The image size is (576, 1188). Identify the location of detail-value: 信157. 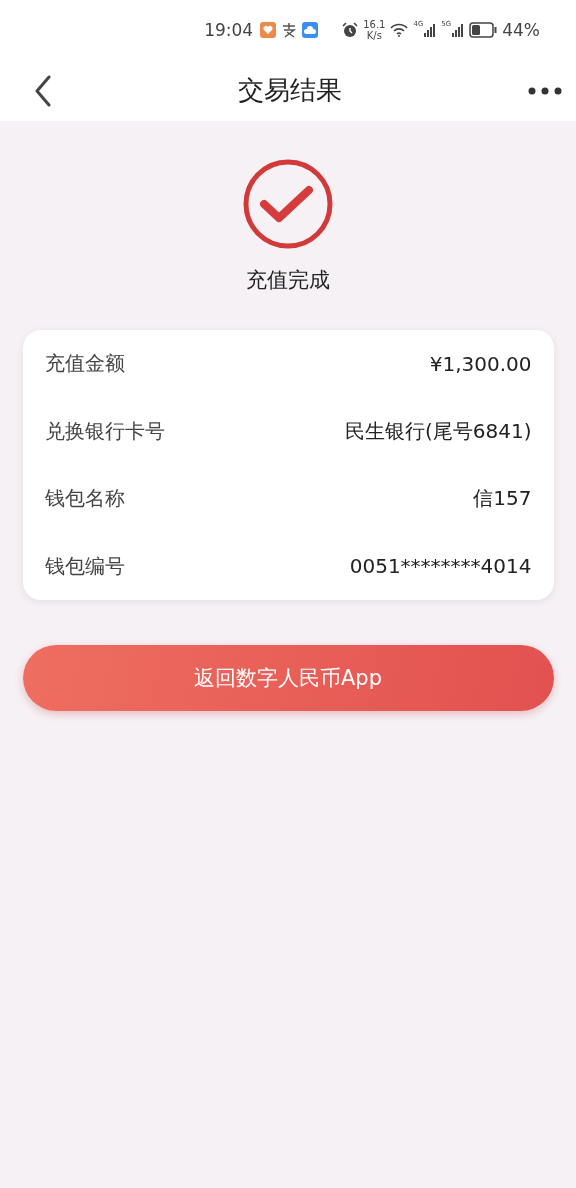
(502, 499).